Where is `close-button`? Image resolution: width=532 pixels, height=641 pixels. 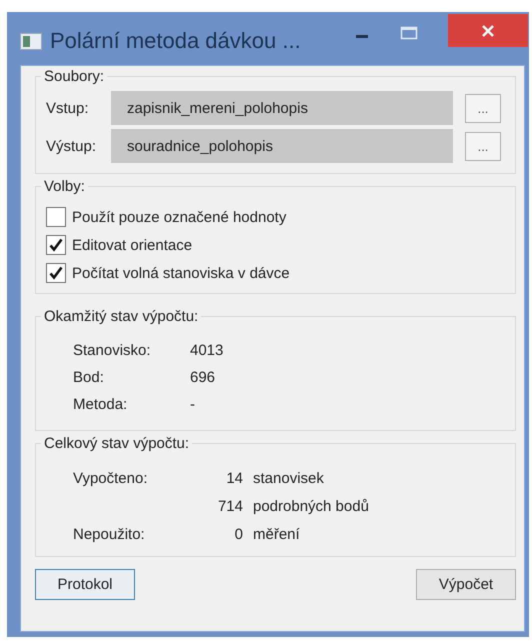 close-button is located at coordinates (488, 30).